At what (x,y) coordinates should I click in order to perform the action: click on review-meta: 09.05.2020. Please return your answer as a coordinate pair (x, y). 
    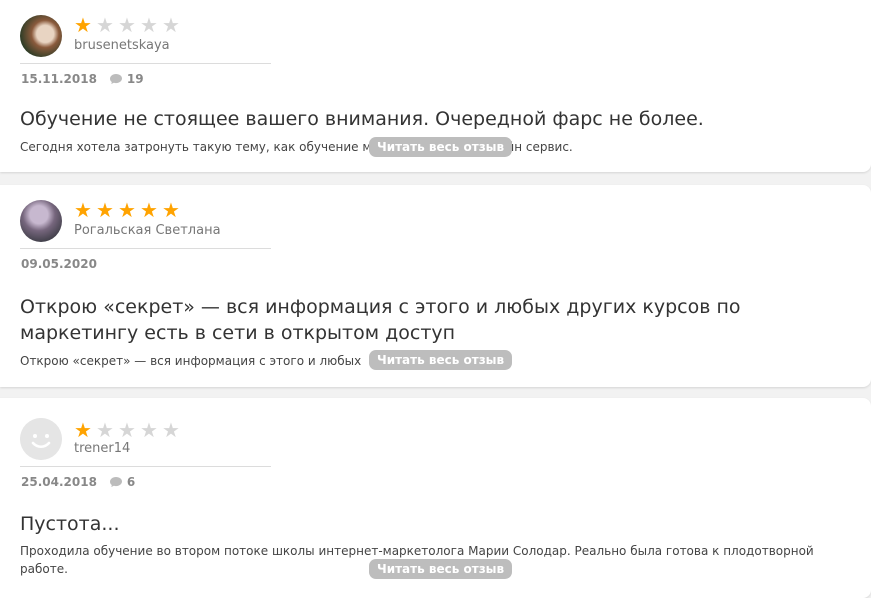
    Looking at the image, I should click on (59, 264).